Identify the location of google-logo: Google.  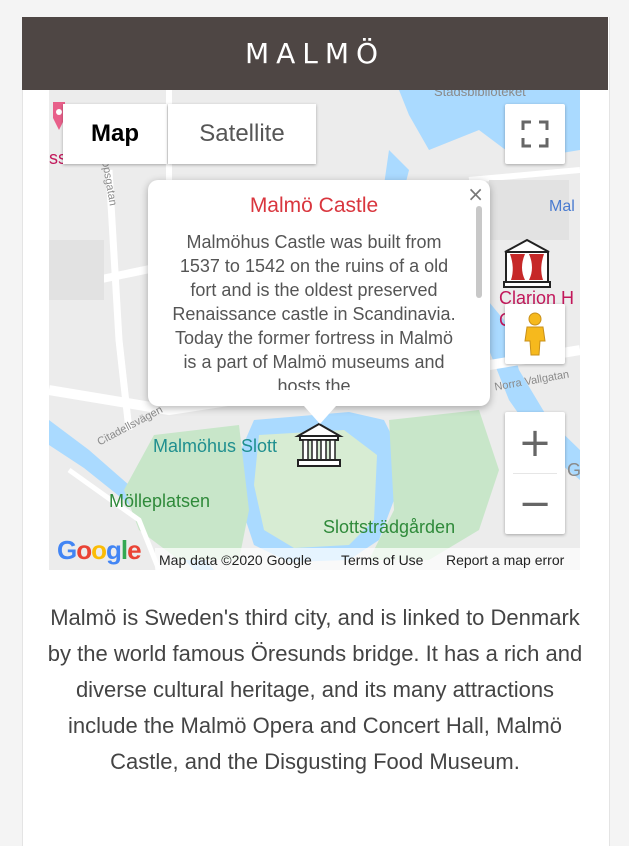
(99, 550).